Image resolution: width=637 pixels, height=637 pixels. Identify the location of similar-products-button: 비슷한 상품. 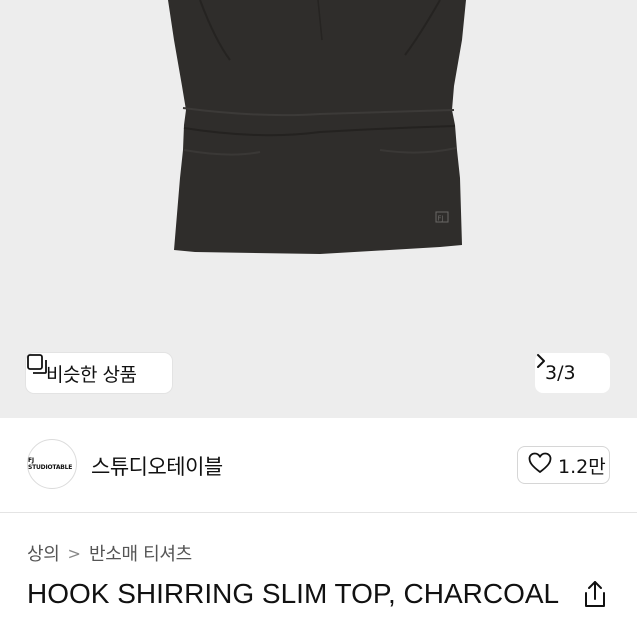
(99, 373).